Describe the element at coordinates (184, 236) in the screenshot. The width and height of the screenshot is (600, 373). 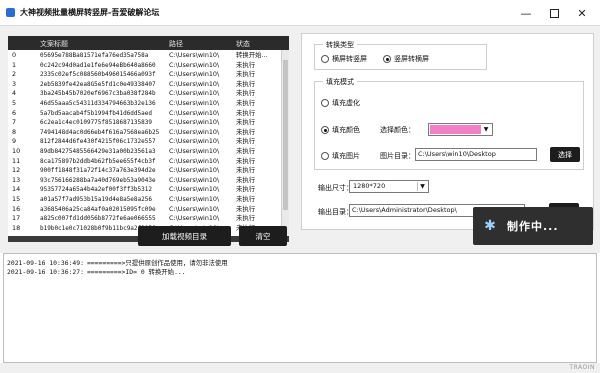
I see `load-video-dir-button: 加载视频目录` at that location.